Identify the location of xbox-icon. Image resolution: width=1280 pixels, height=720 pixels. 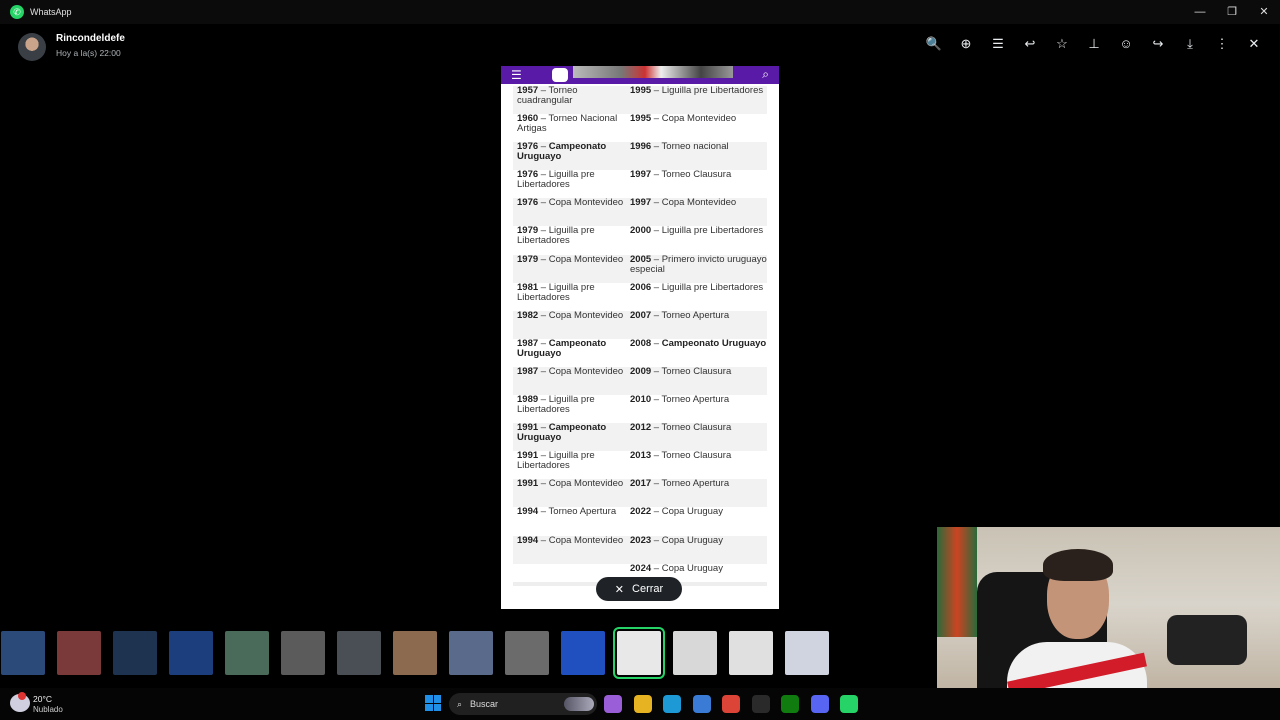
(790, 704).